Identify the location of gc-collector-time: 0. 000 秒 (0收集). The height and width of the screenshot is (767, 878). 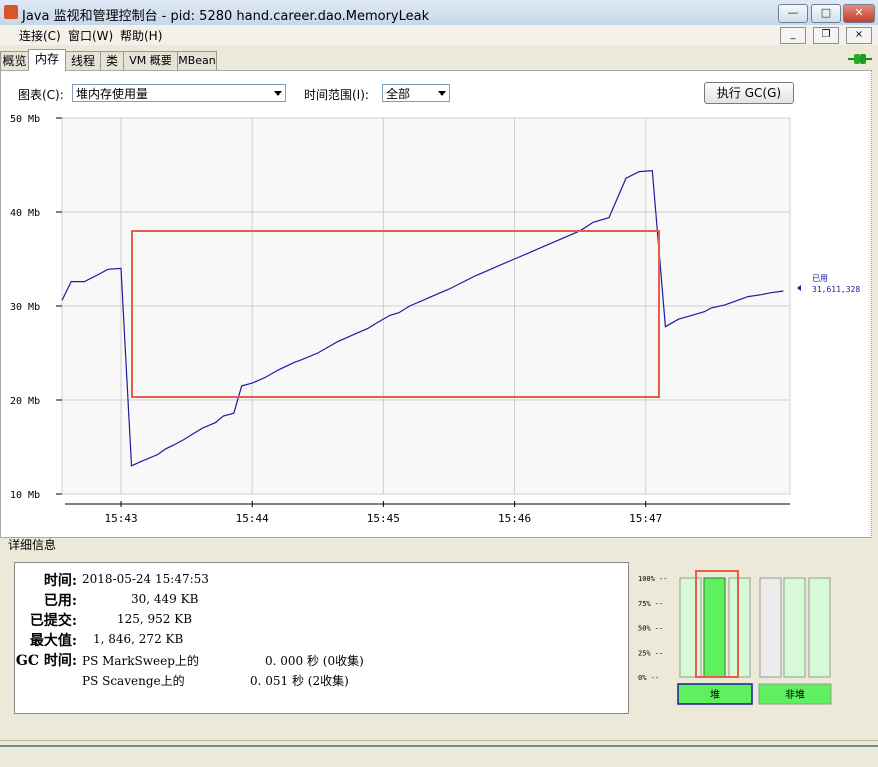
(314, 661).